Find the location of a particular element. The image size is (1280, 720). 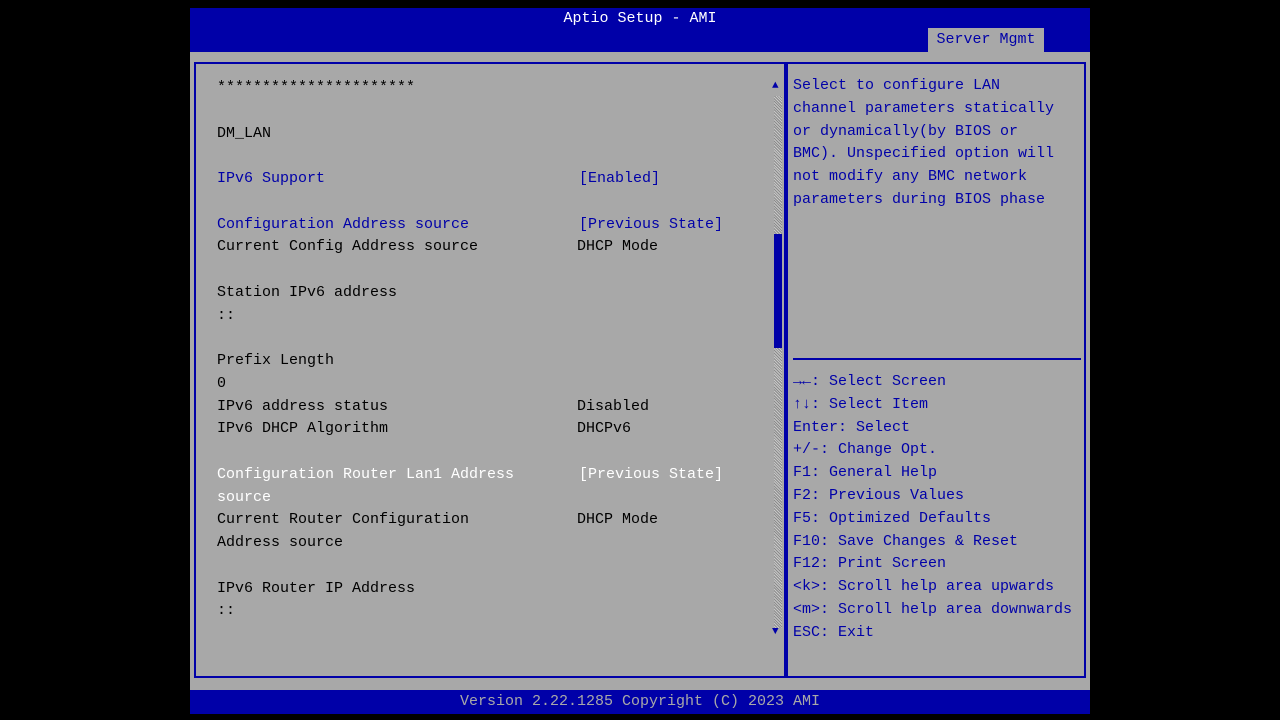

key-hint: ESC: Exit is located at coordinates (834, 632).